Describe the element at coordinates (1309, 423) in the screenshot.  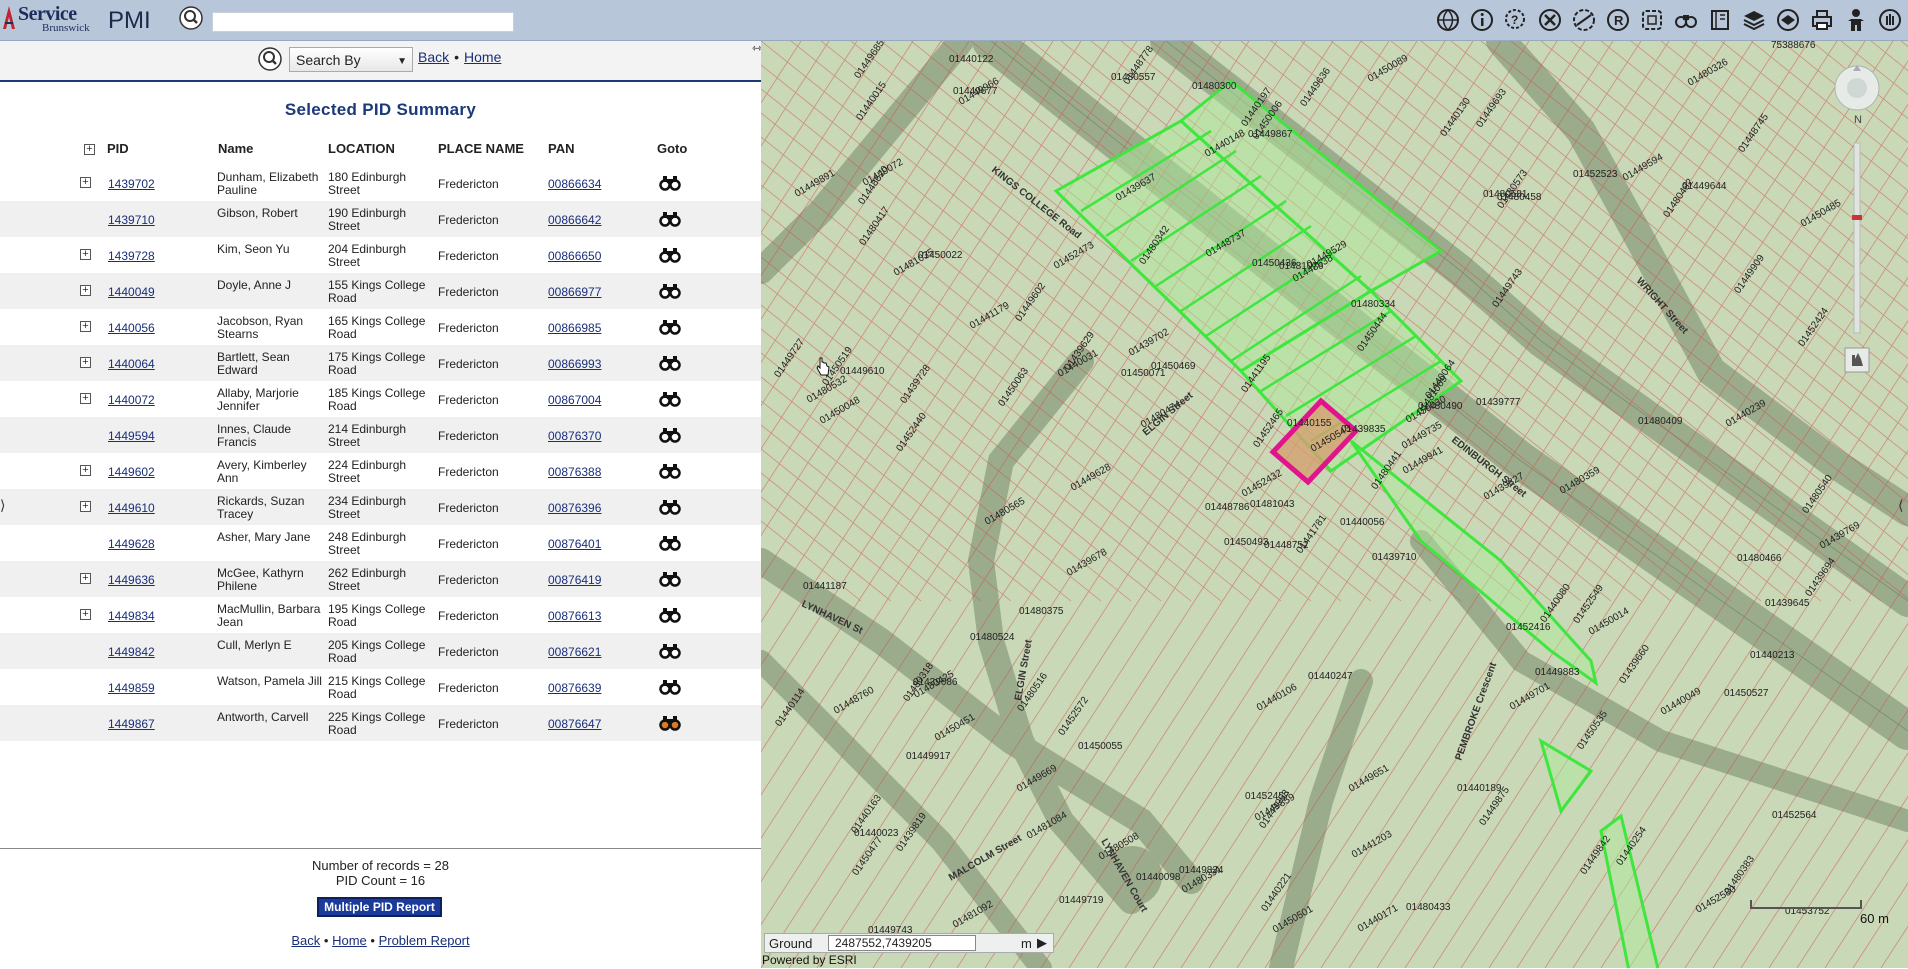
I see `parcel-label: 01440155` at that location.